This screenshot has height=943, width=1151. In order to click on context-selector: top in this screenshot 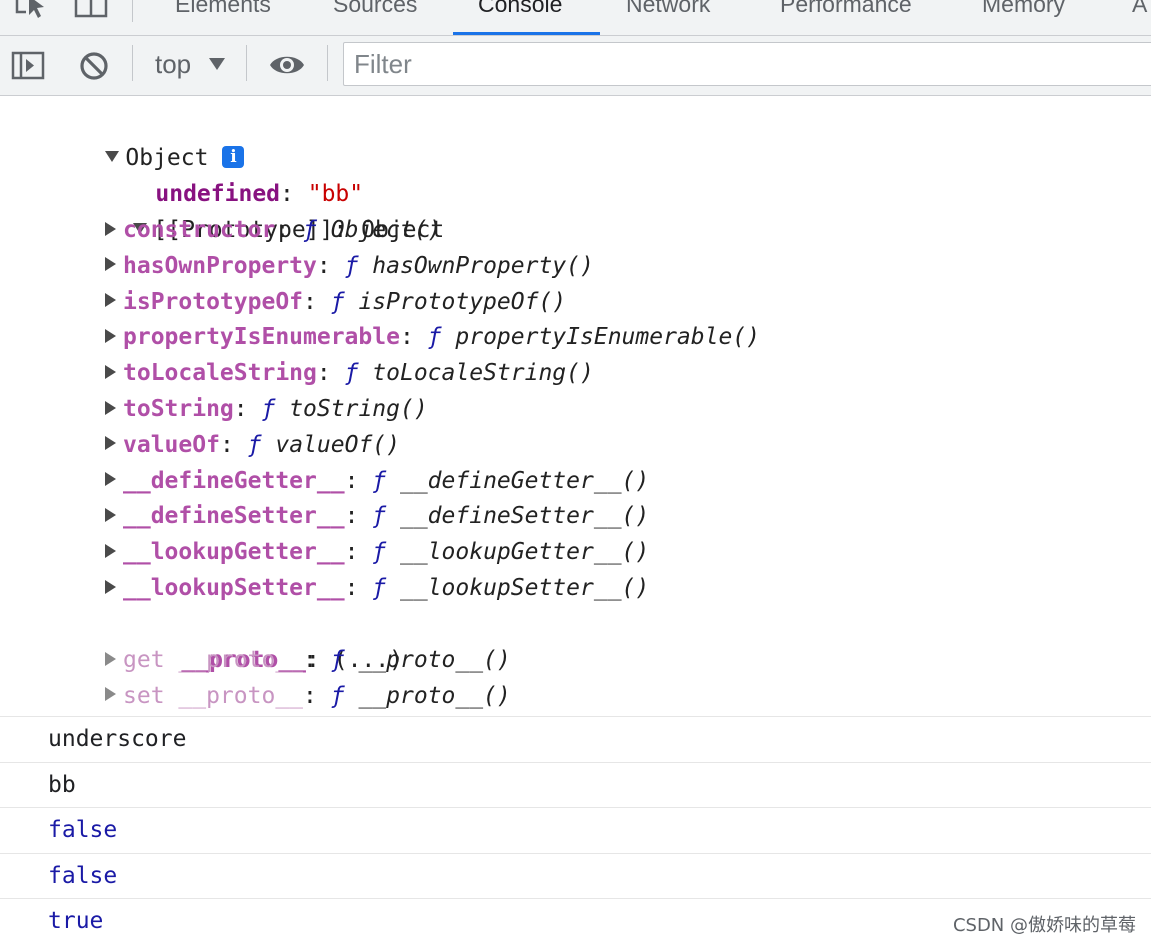, I will do `click(173, 64)`.